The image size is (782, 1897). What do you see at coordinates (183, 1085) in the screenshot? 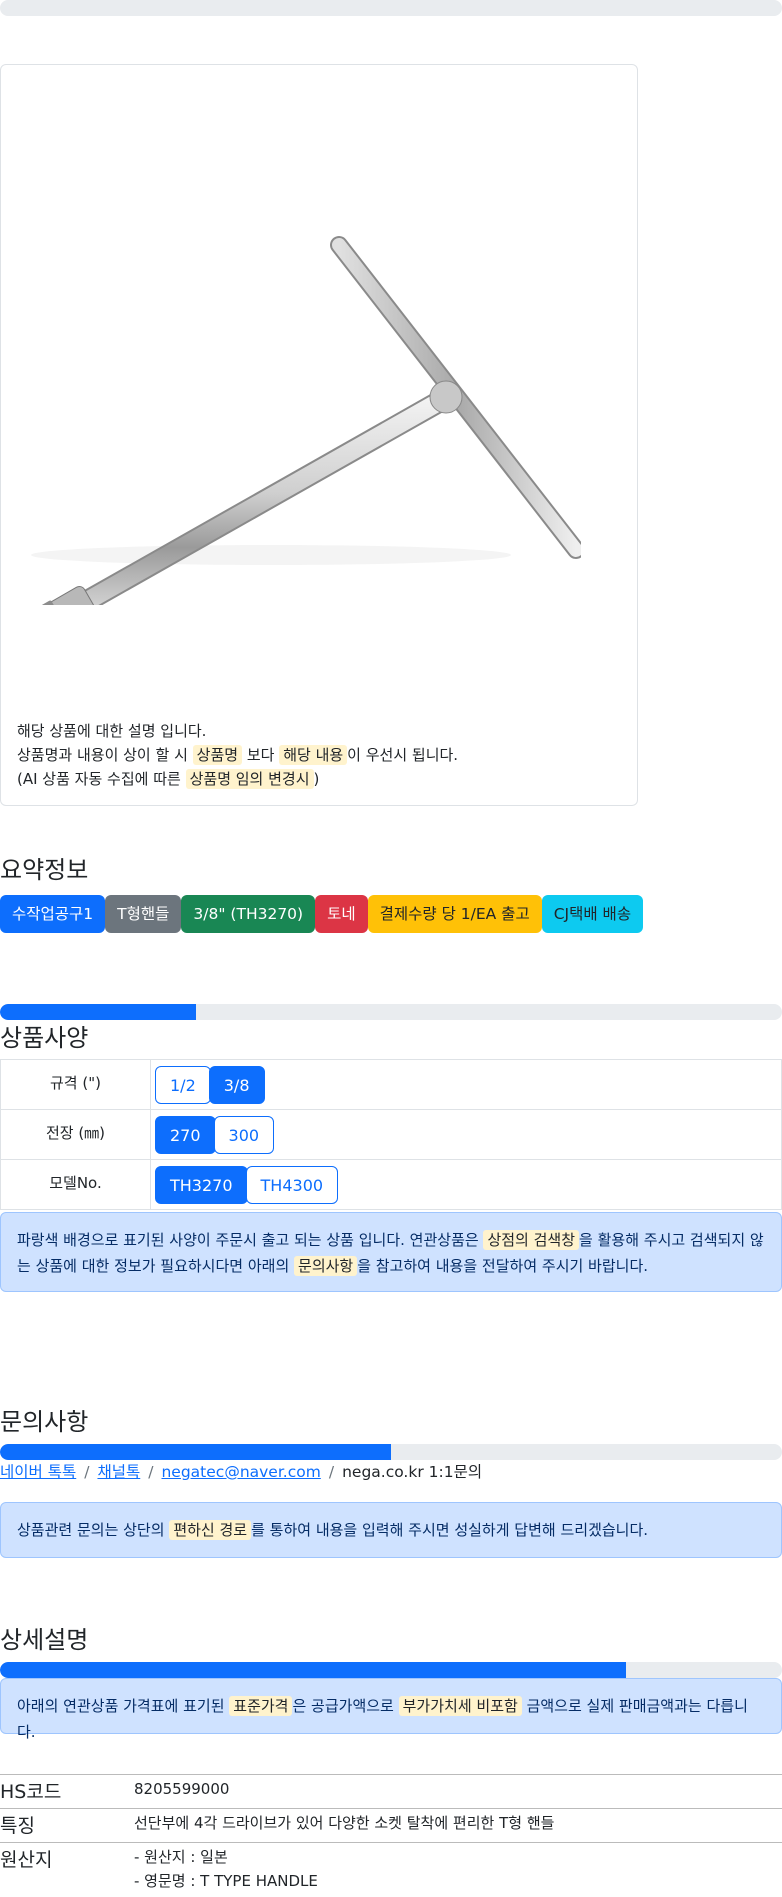
I see `option-button: 1/2` at bounding box center [183, 1085].